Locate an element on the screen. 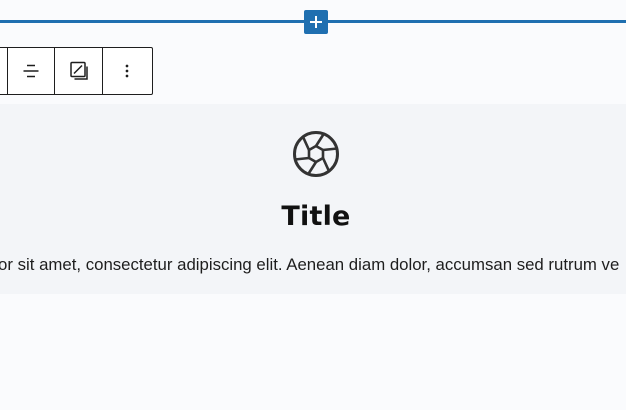 This screenshot has height=410, width=626. justify-center-icon is located at coordinates (31, 71).